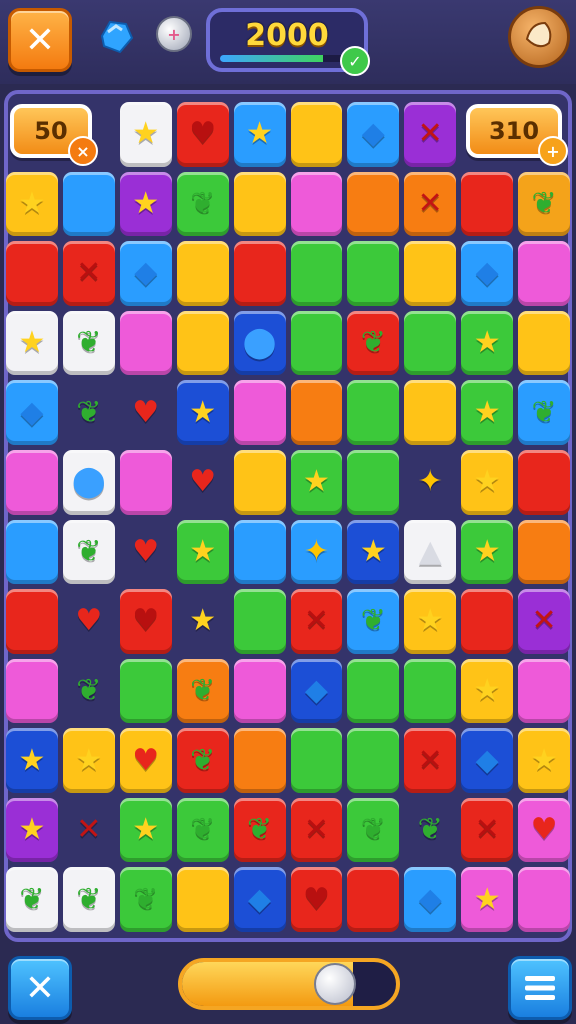  I want to click on tile-r8-c4, so click(259, 691).